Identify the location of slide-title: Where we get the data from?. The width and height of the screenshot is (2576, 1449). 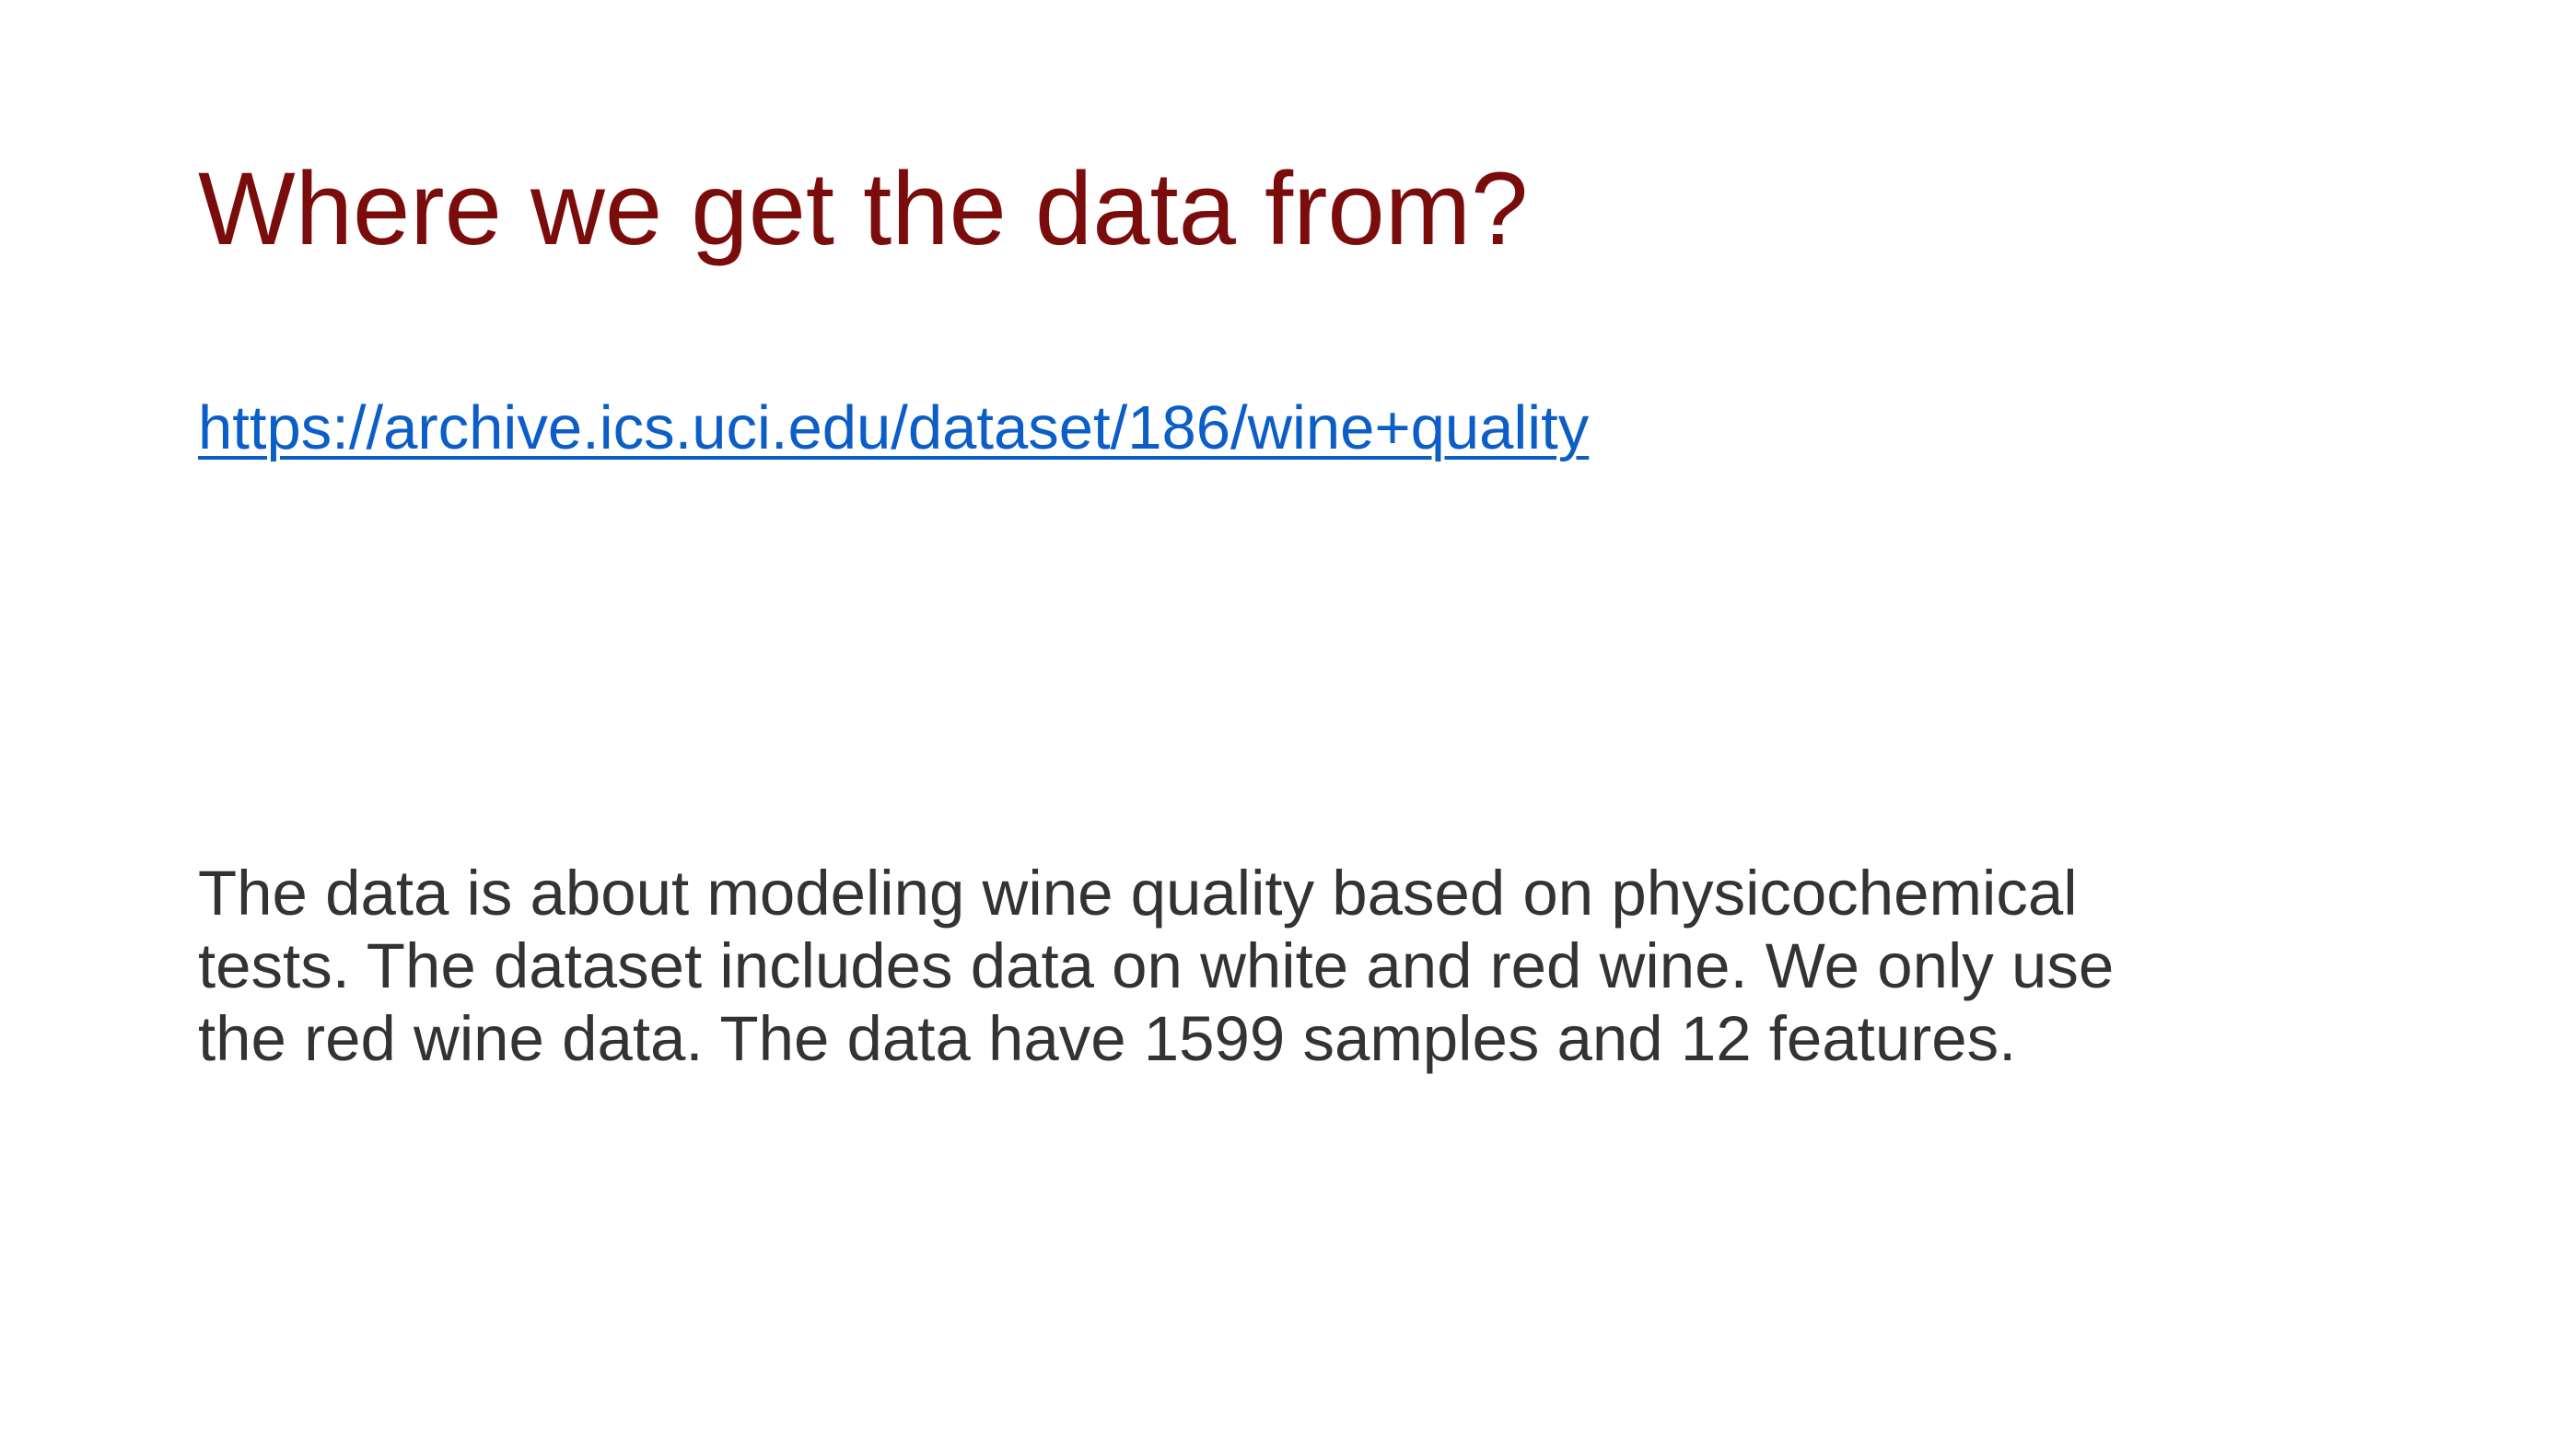
(863, 208).